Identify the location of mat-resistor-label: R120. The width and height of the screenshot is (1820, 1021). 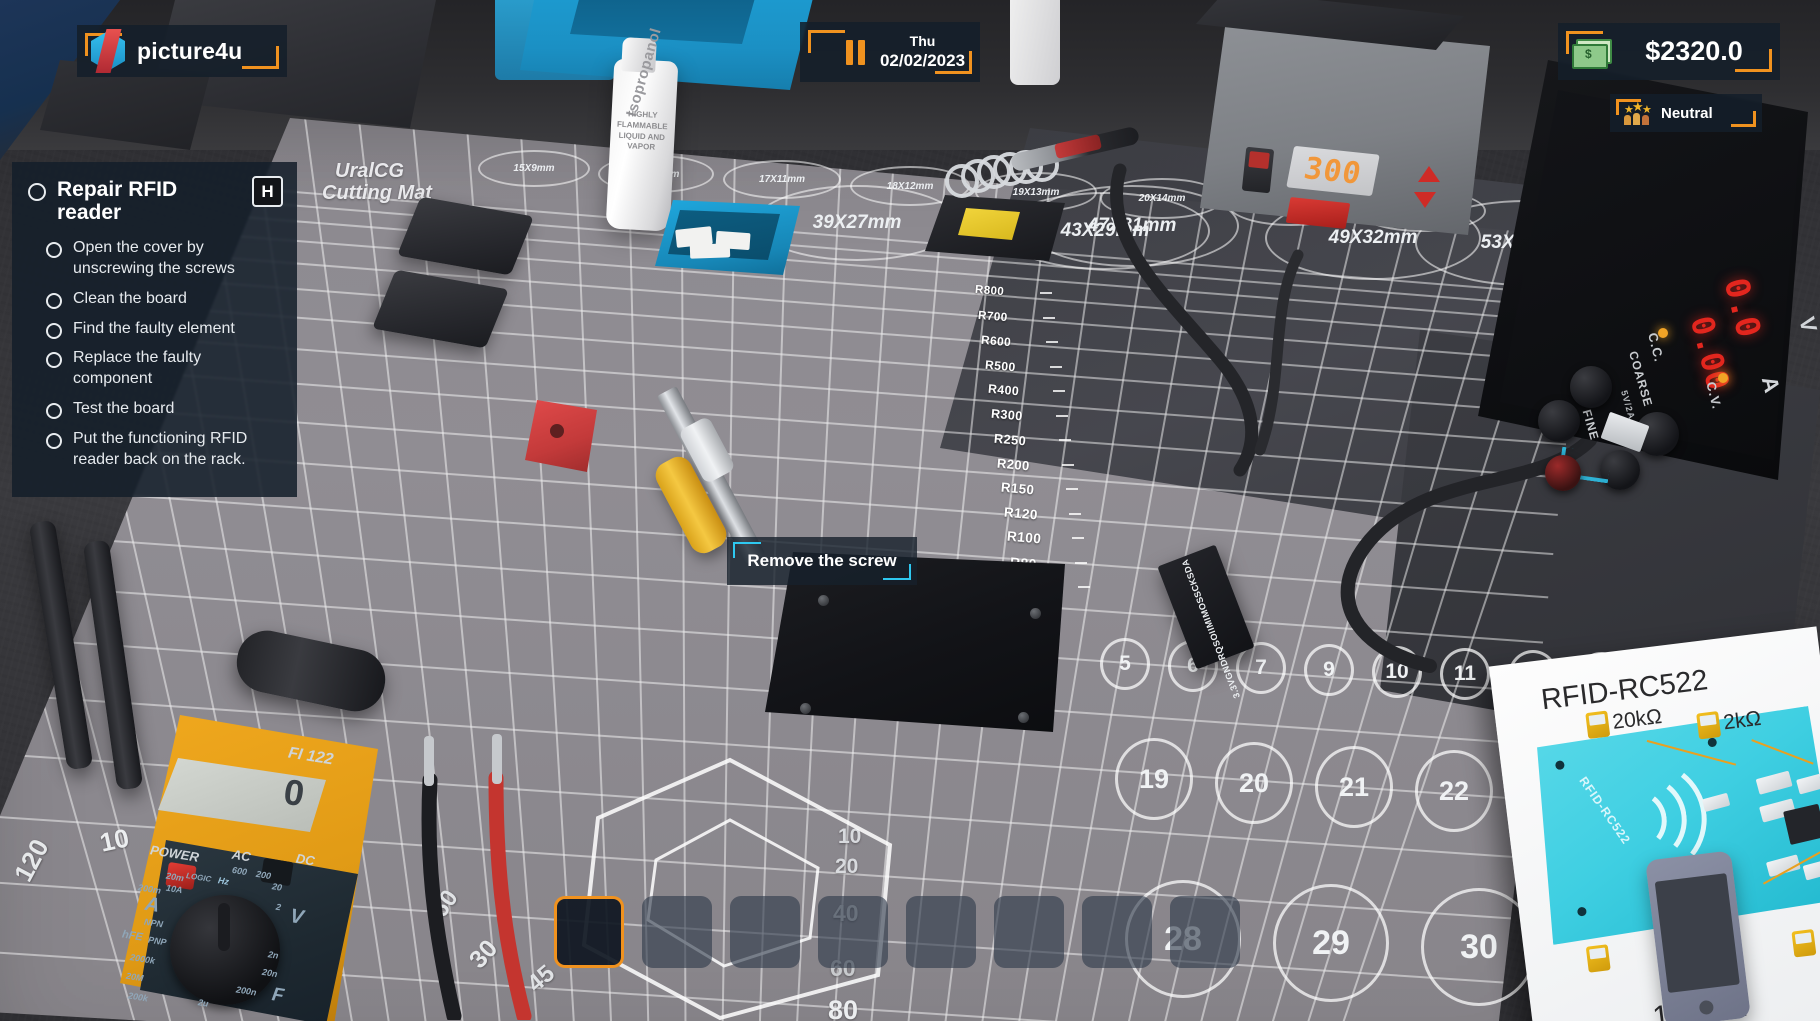
(1021, 513).